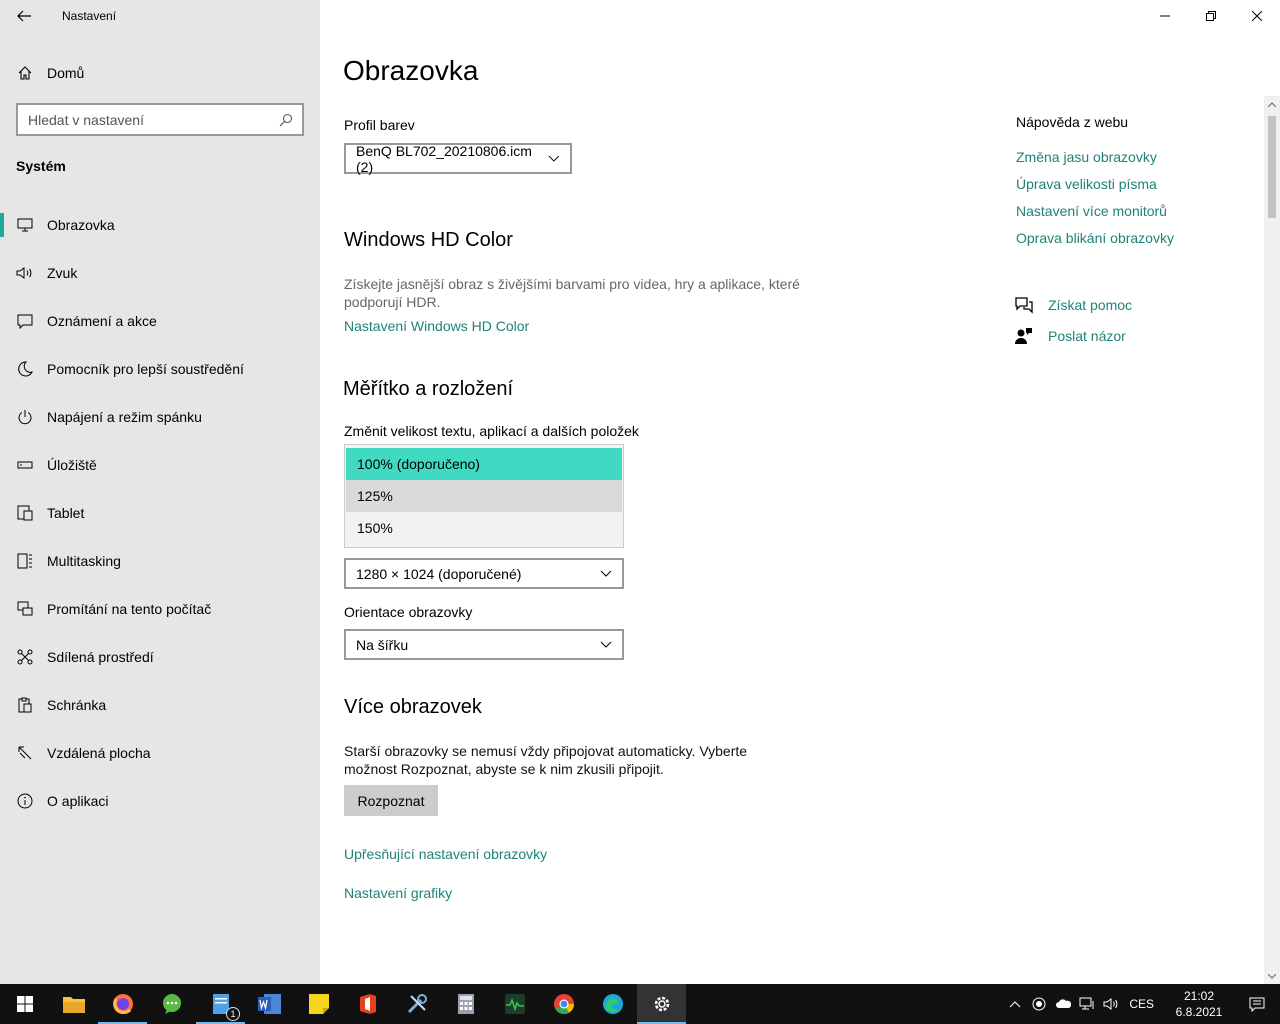  I want to click on sidebar-item-uloziste: Úložiště, so click(160, 465).